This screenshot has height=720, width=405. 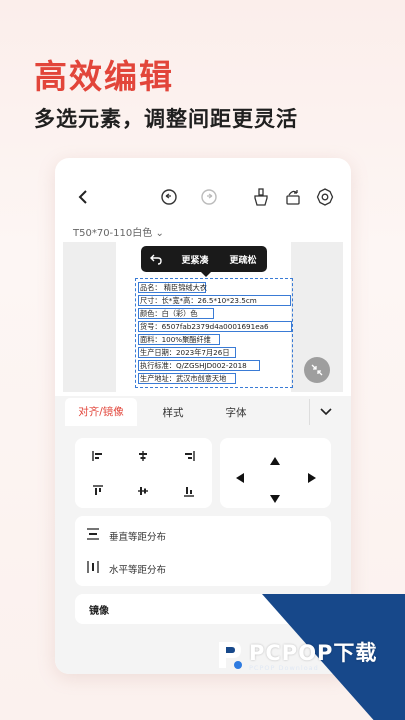 What do you see at coordinates (172, 287) in the screenshot?
I see `label-line: 品名： 精臣锦绒大衣` at bounding box center [172, 287].